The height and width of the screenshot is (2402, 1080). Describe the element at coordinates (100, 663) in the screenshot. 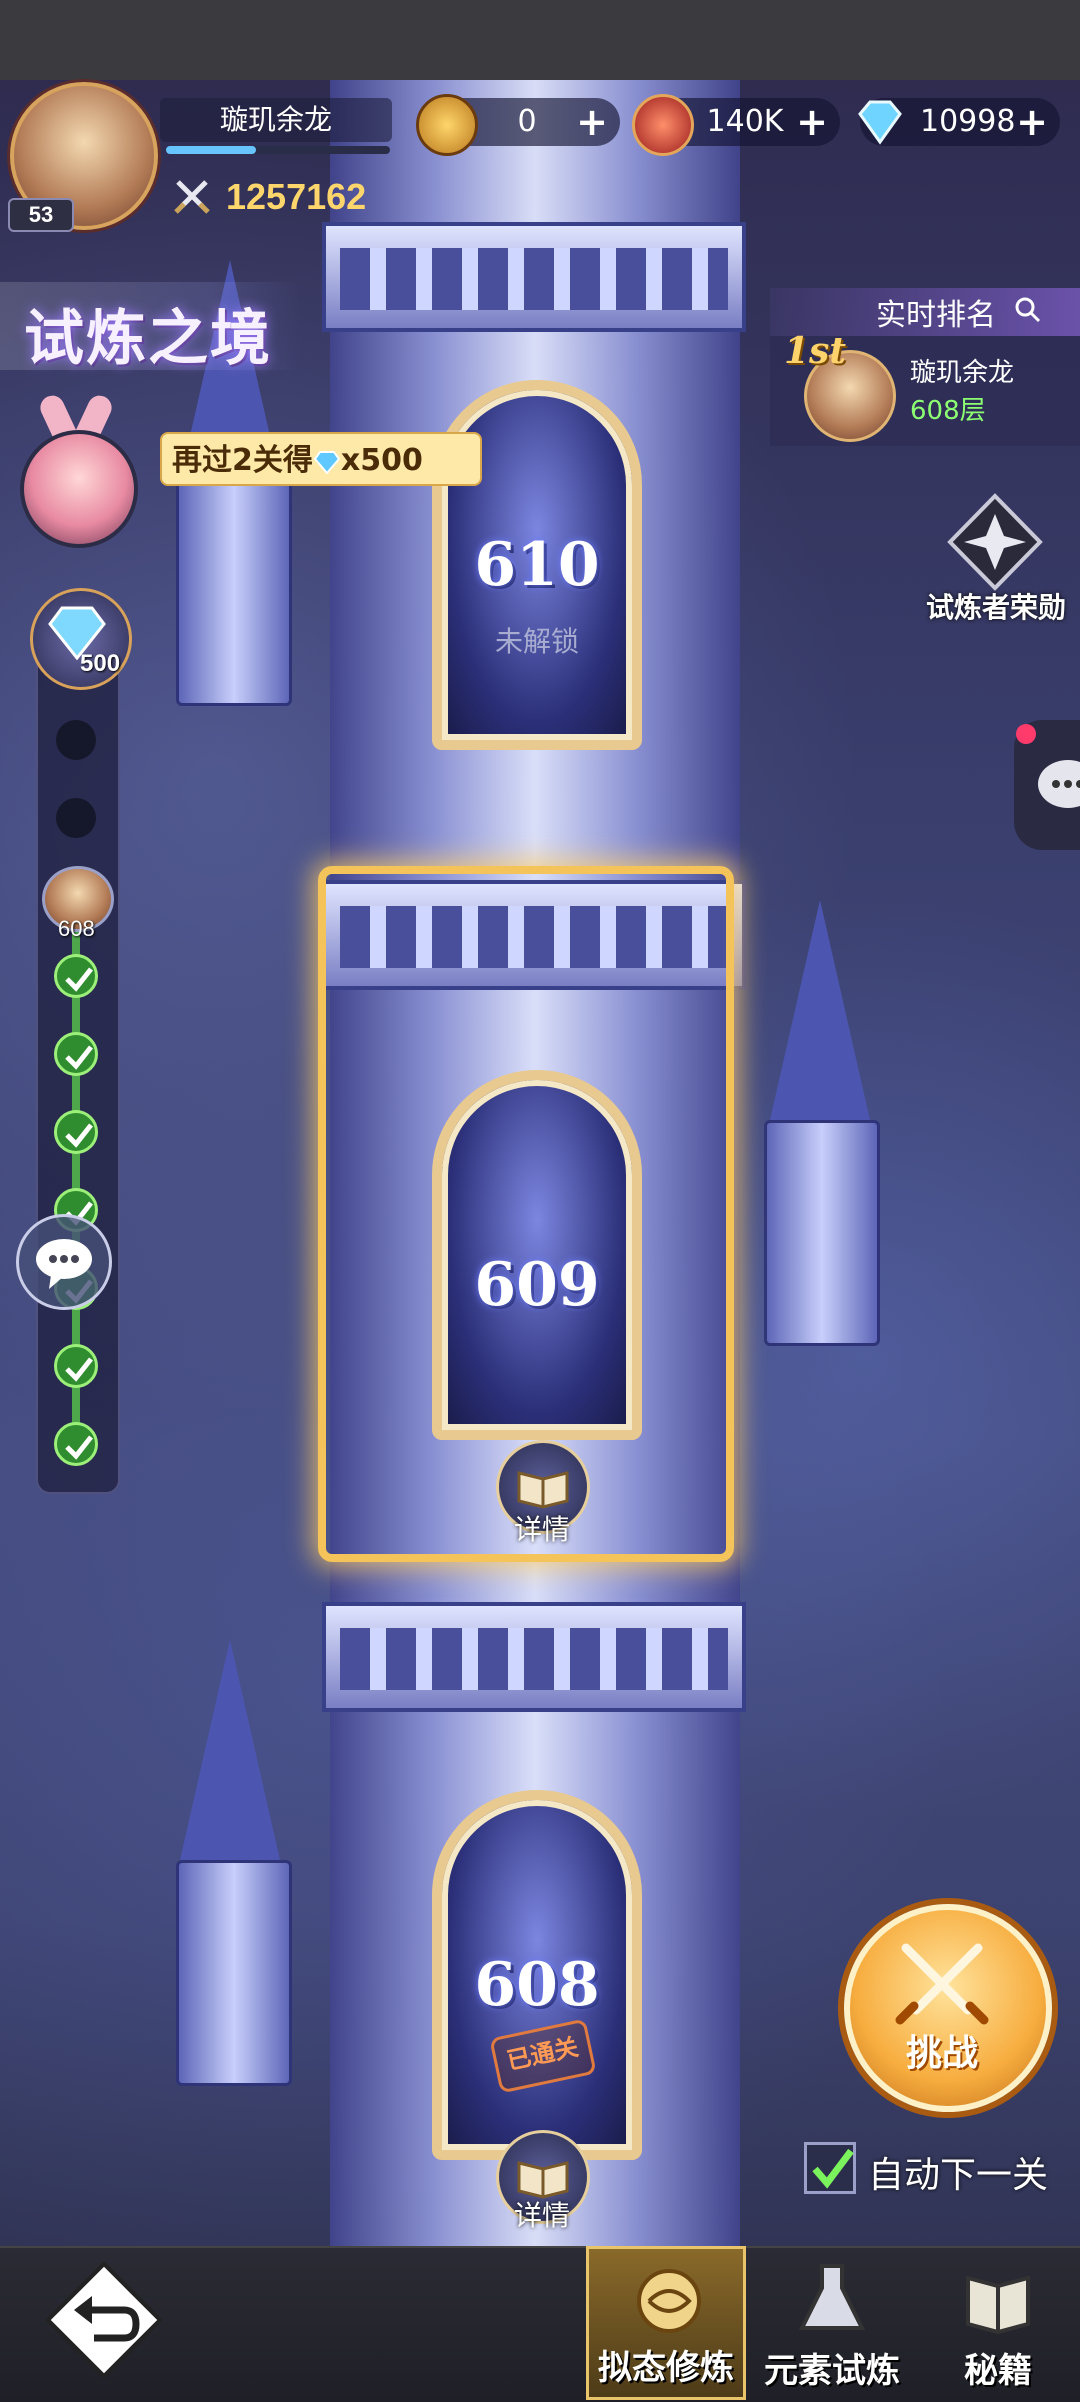

I see `gem-reward-count: 500` at that location.